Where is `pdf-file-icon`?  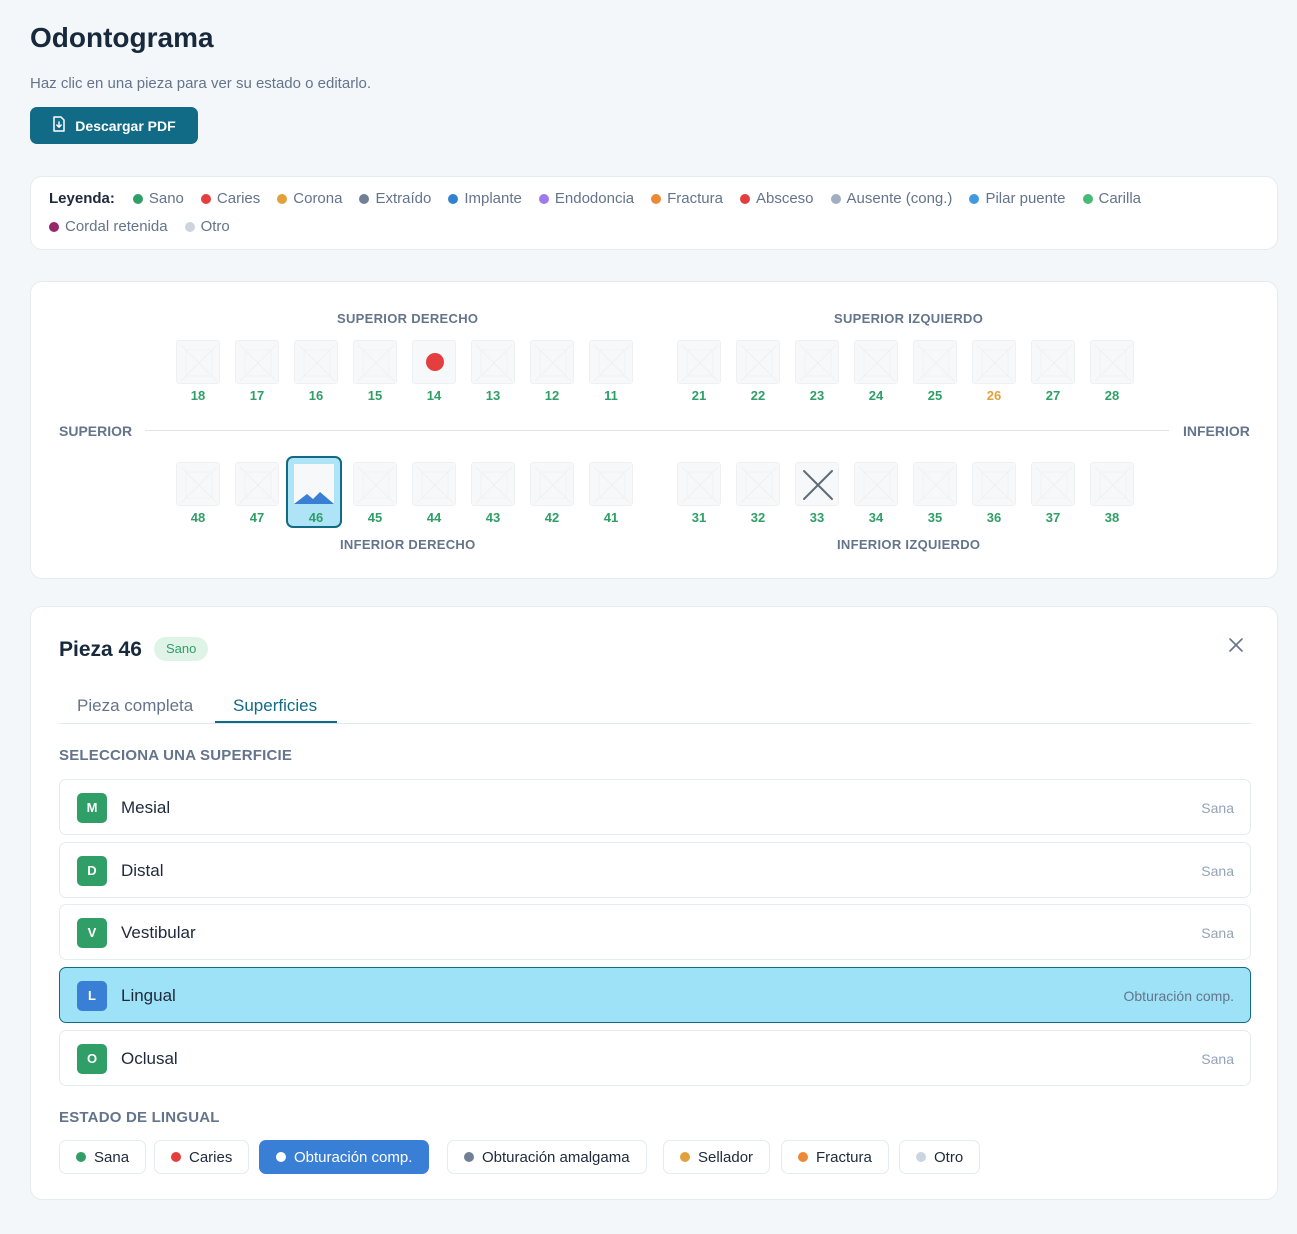 pdf-file-icon is located at coordinates (59, 125).